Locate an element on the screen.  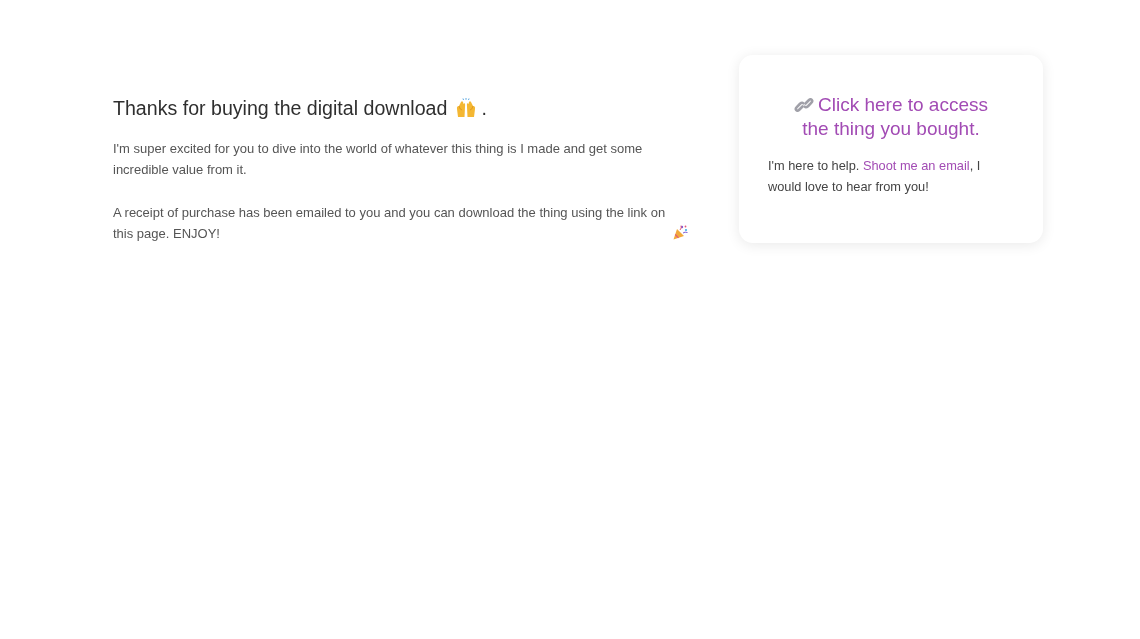
heading-period: . is located at coordinates (484, 108).